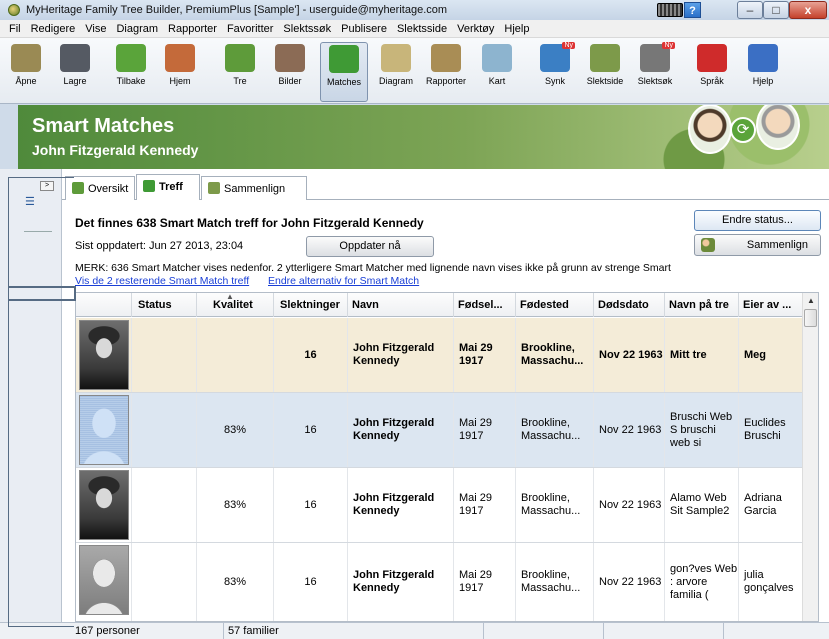  I want to click on cell-owner: julia gonçalves, so click(771, 582).